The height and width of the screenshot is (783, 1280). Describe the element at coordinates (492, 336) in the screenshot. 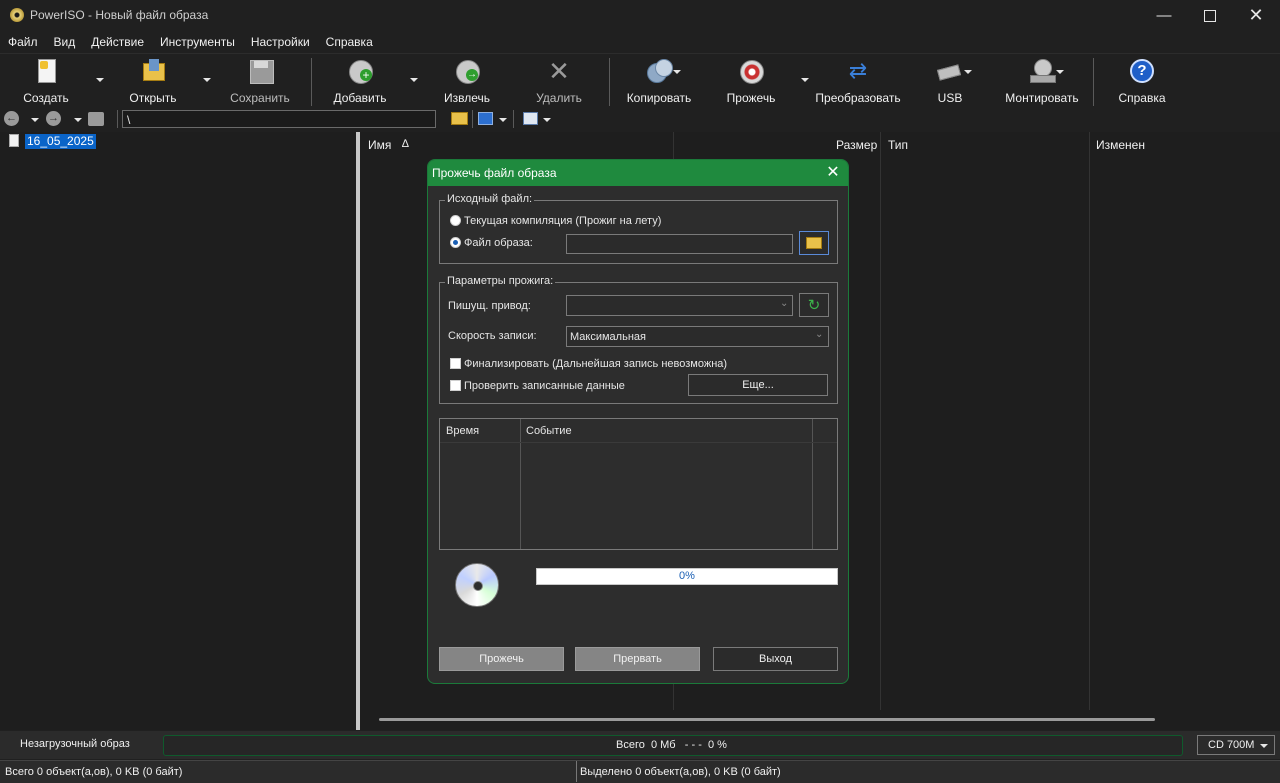

I see `speed-label: Скорость записи:` at that location.